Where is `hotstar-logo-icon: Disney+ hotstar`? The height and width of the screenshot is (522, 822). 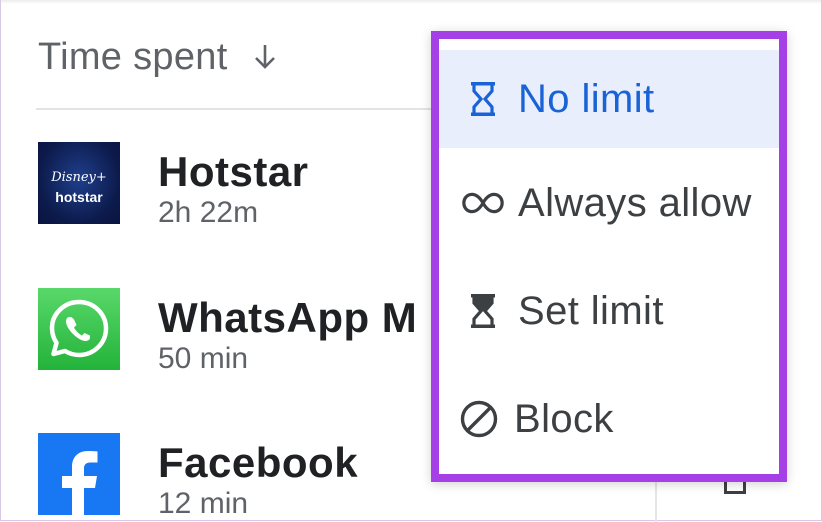 hotstar-logo-icon: Disney+ hotstar is located at coordinates (79, 183).